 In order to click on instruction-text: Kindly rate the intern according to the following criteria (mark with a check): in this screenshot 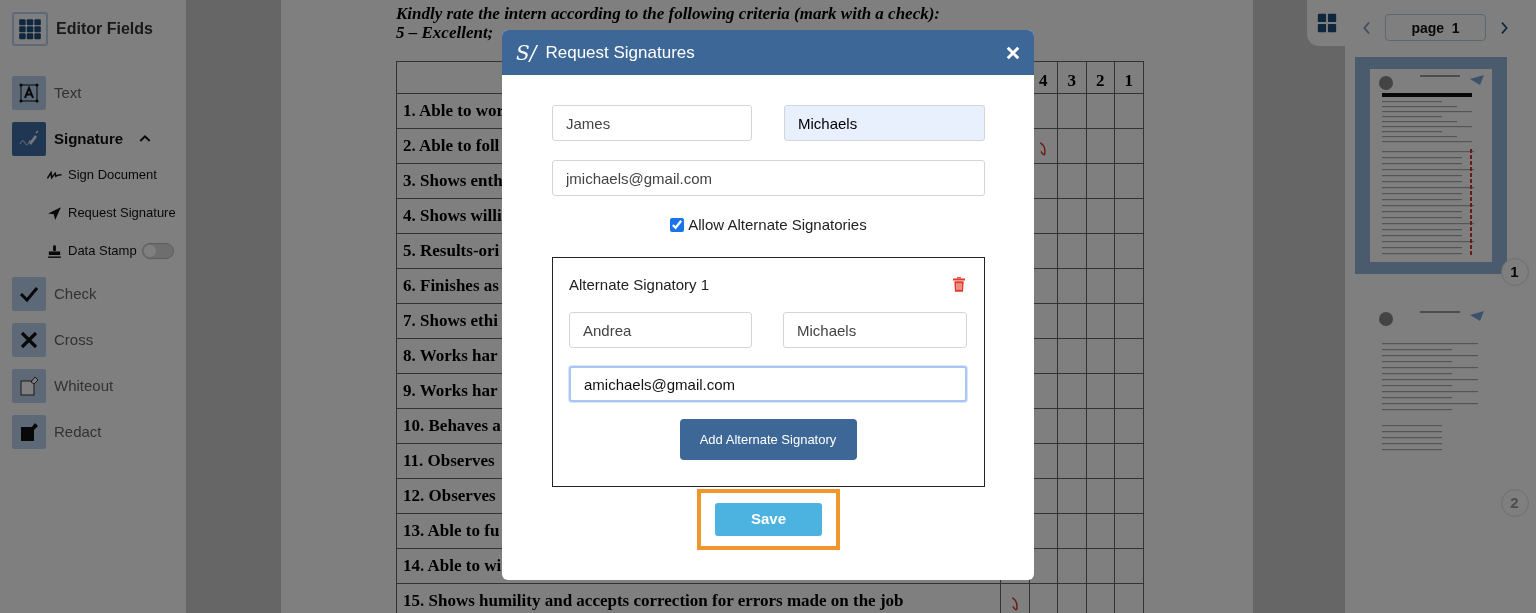, I will do `click(668, 13)`.